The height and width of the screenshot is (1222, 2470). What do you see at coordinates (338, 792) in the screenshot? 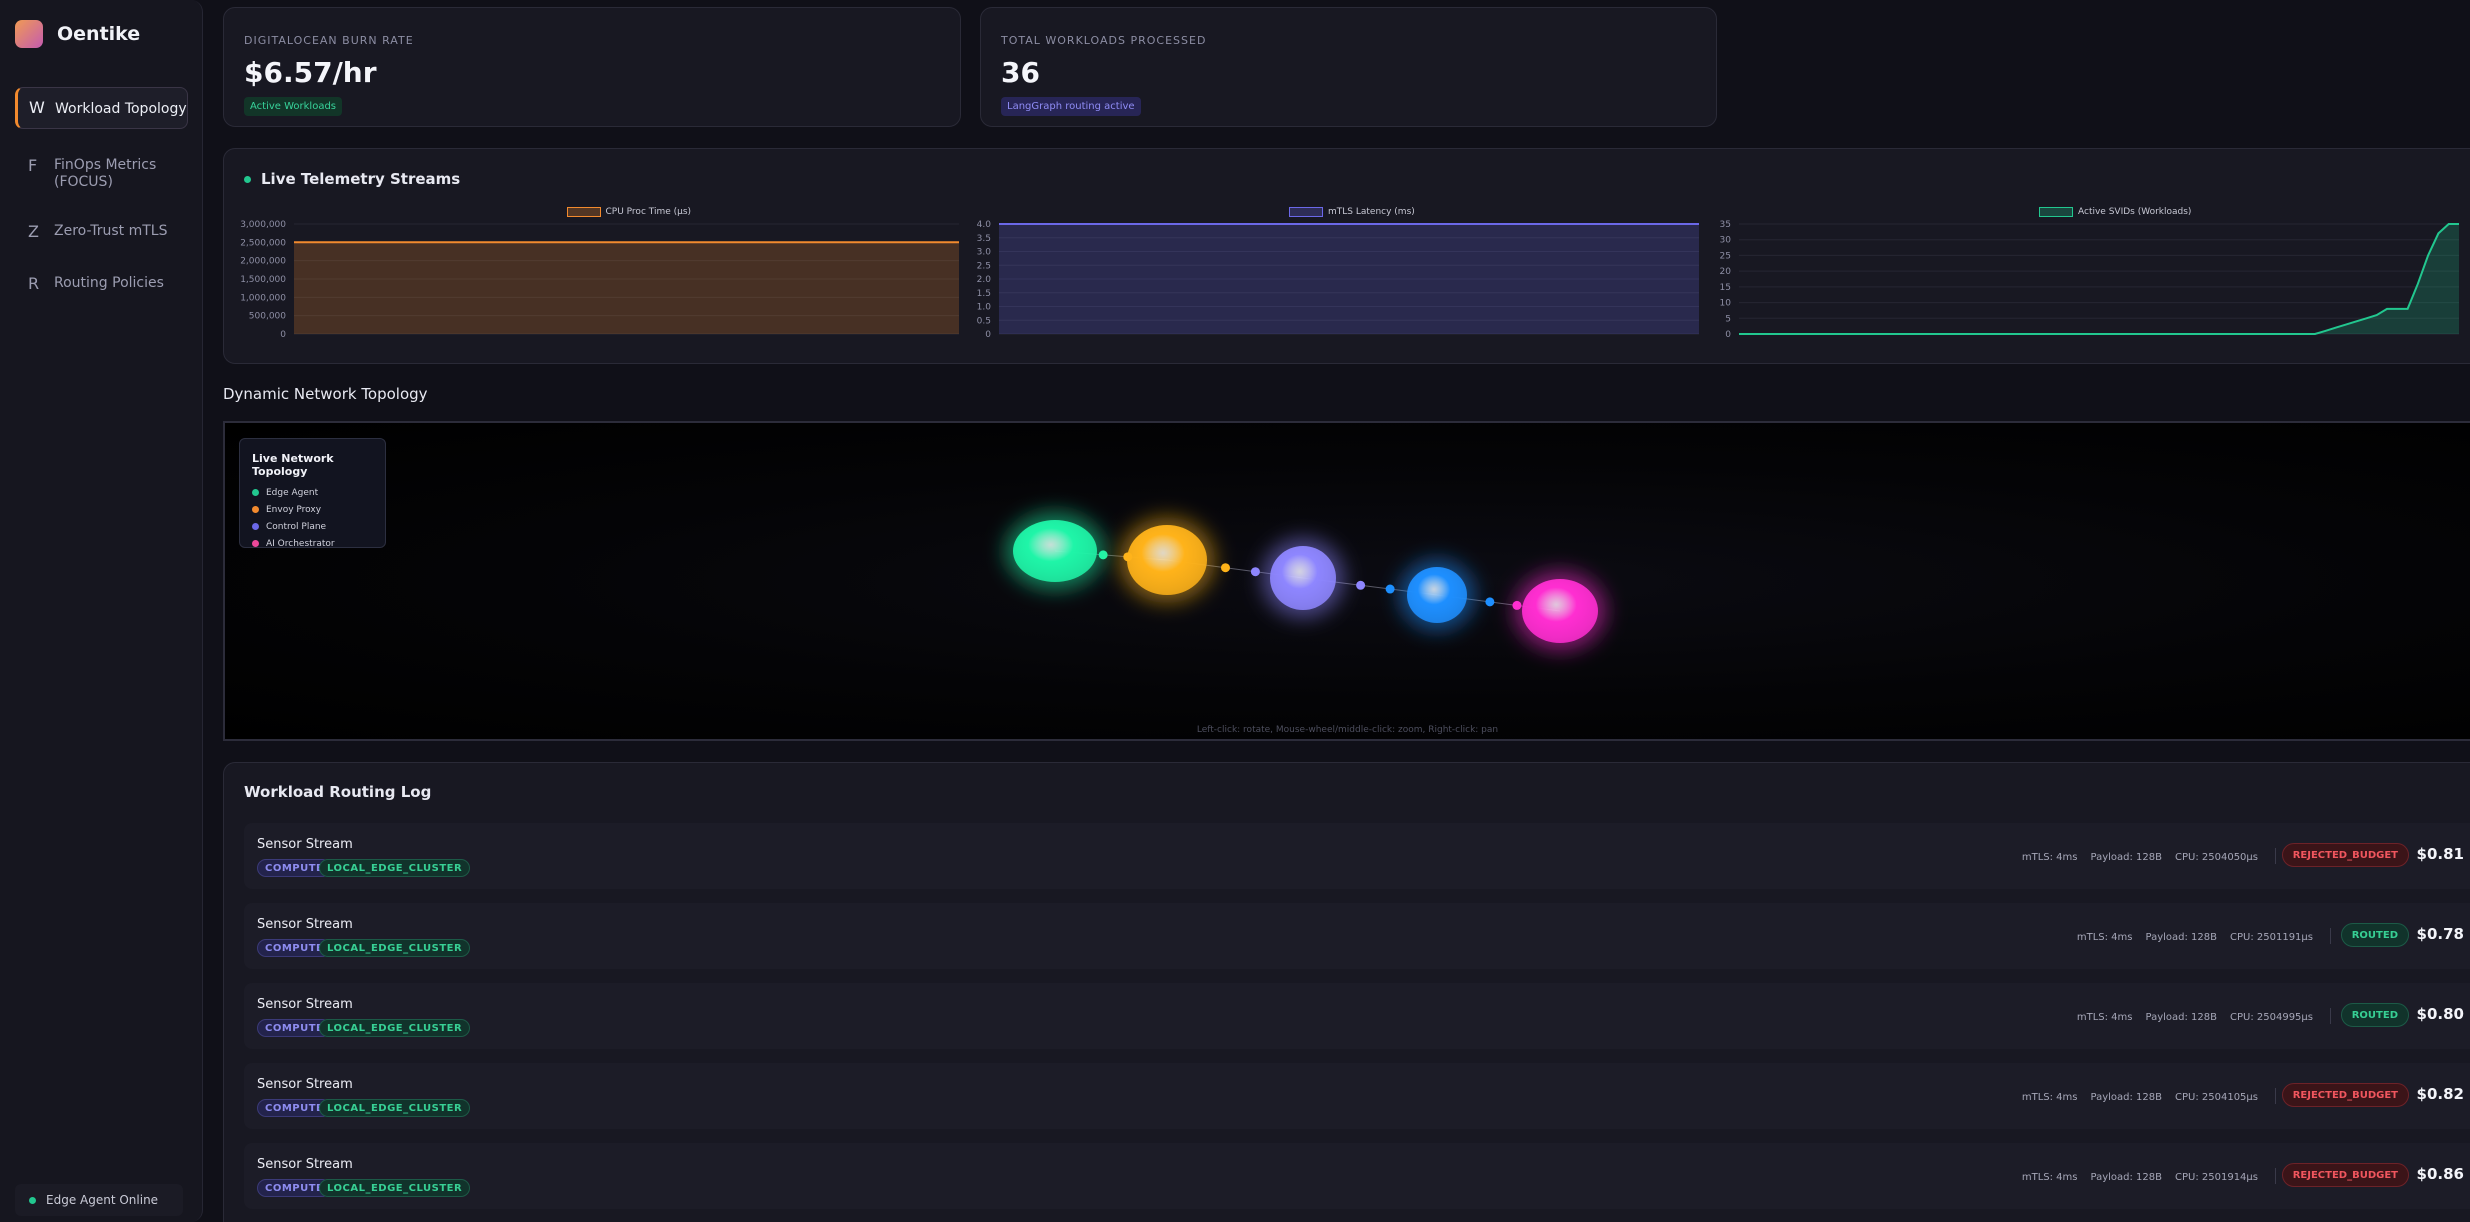
I see `routing-log-title: Workload Routing Log` at bounding box center [338, 792].